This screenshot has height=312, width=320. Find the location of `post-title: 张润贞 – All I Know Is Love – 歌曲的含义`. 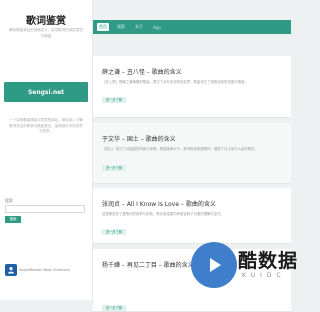

post-title: 张润贞 – All I Know Is Love – 歌曲的含义 is located at coordinates (159, 203).